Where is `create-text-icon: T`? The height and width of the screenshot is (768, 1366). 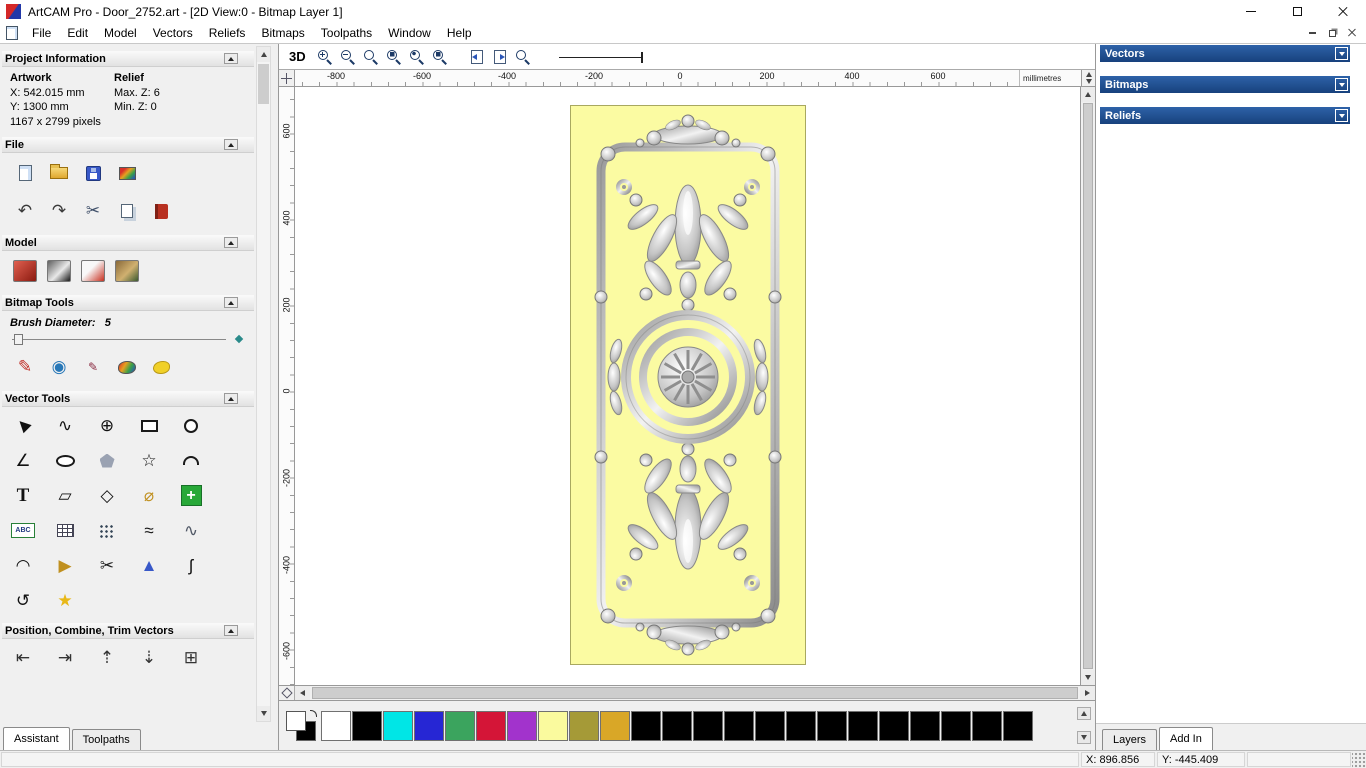 create-text-icon: T is located at coordinates (23, 495).